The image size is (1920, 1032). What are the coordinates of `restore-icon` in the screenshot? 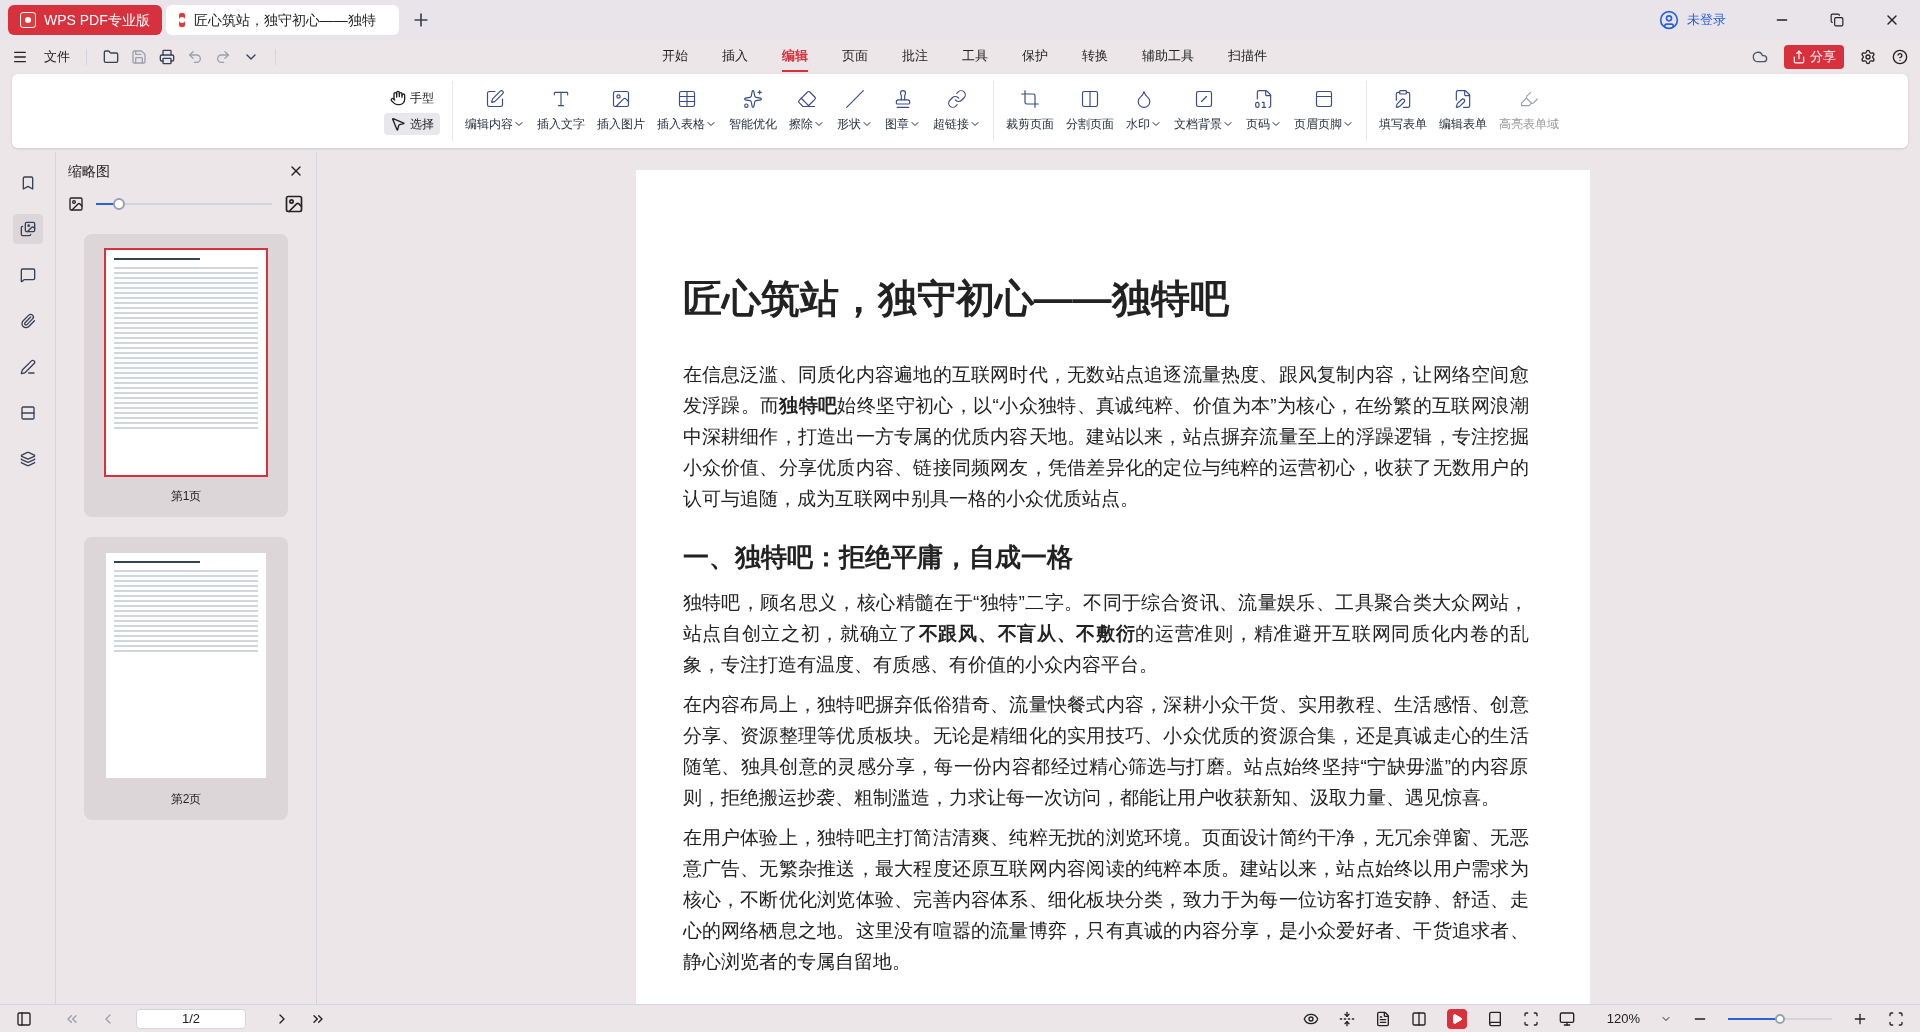 It's located at (1837, 20).